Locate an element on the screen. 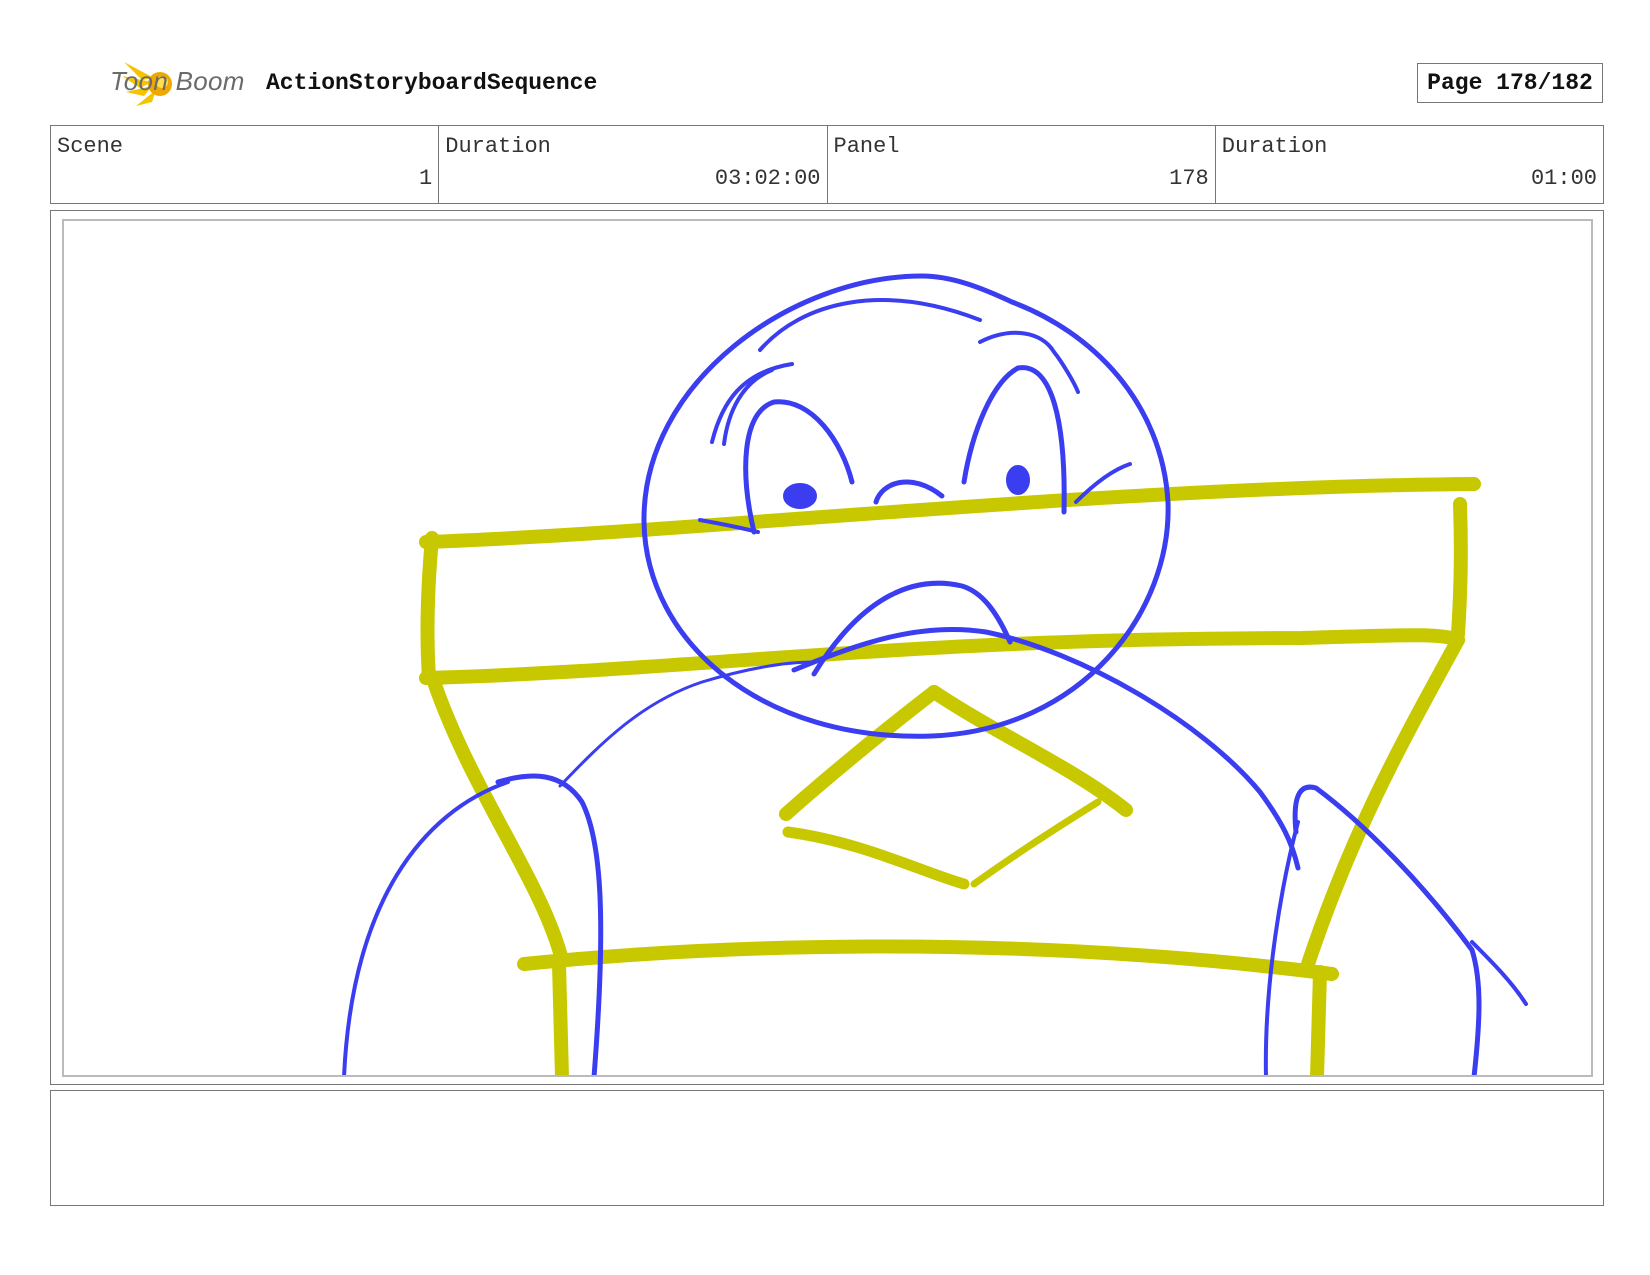 This screenshot has height=1275, width=1650. notes-box is located at coordinates (827, 1148).